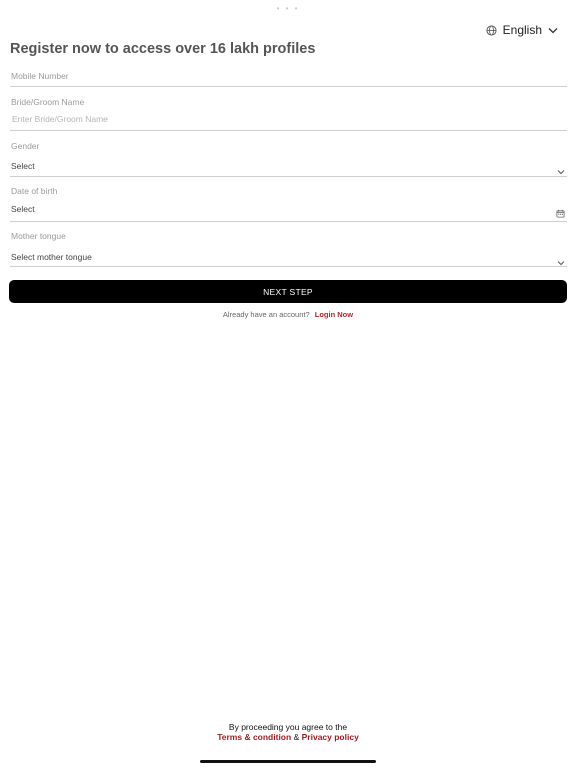  I want to click on mother-tongue-underline, so click(288, 266).